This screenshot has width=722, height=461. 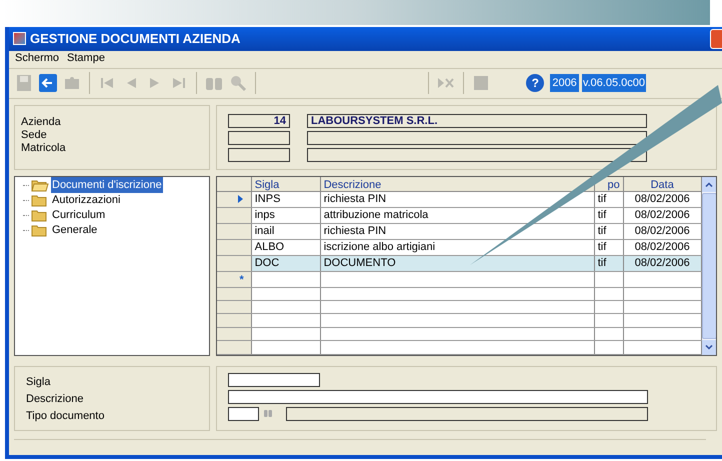 What do you see at coordinates (86, 58) in the screenshot?
I see `menu-item: Stampe` at bounding box center [86, 58].